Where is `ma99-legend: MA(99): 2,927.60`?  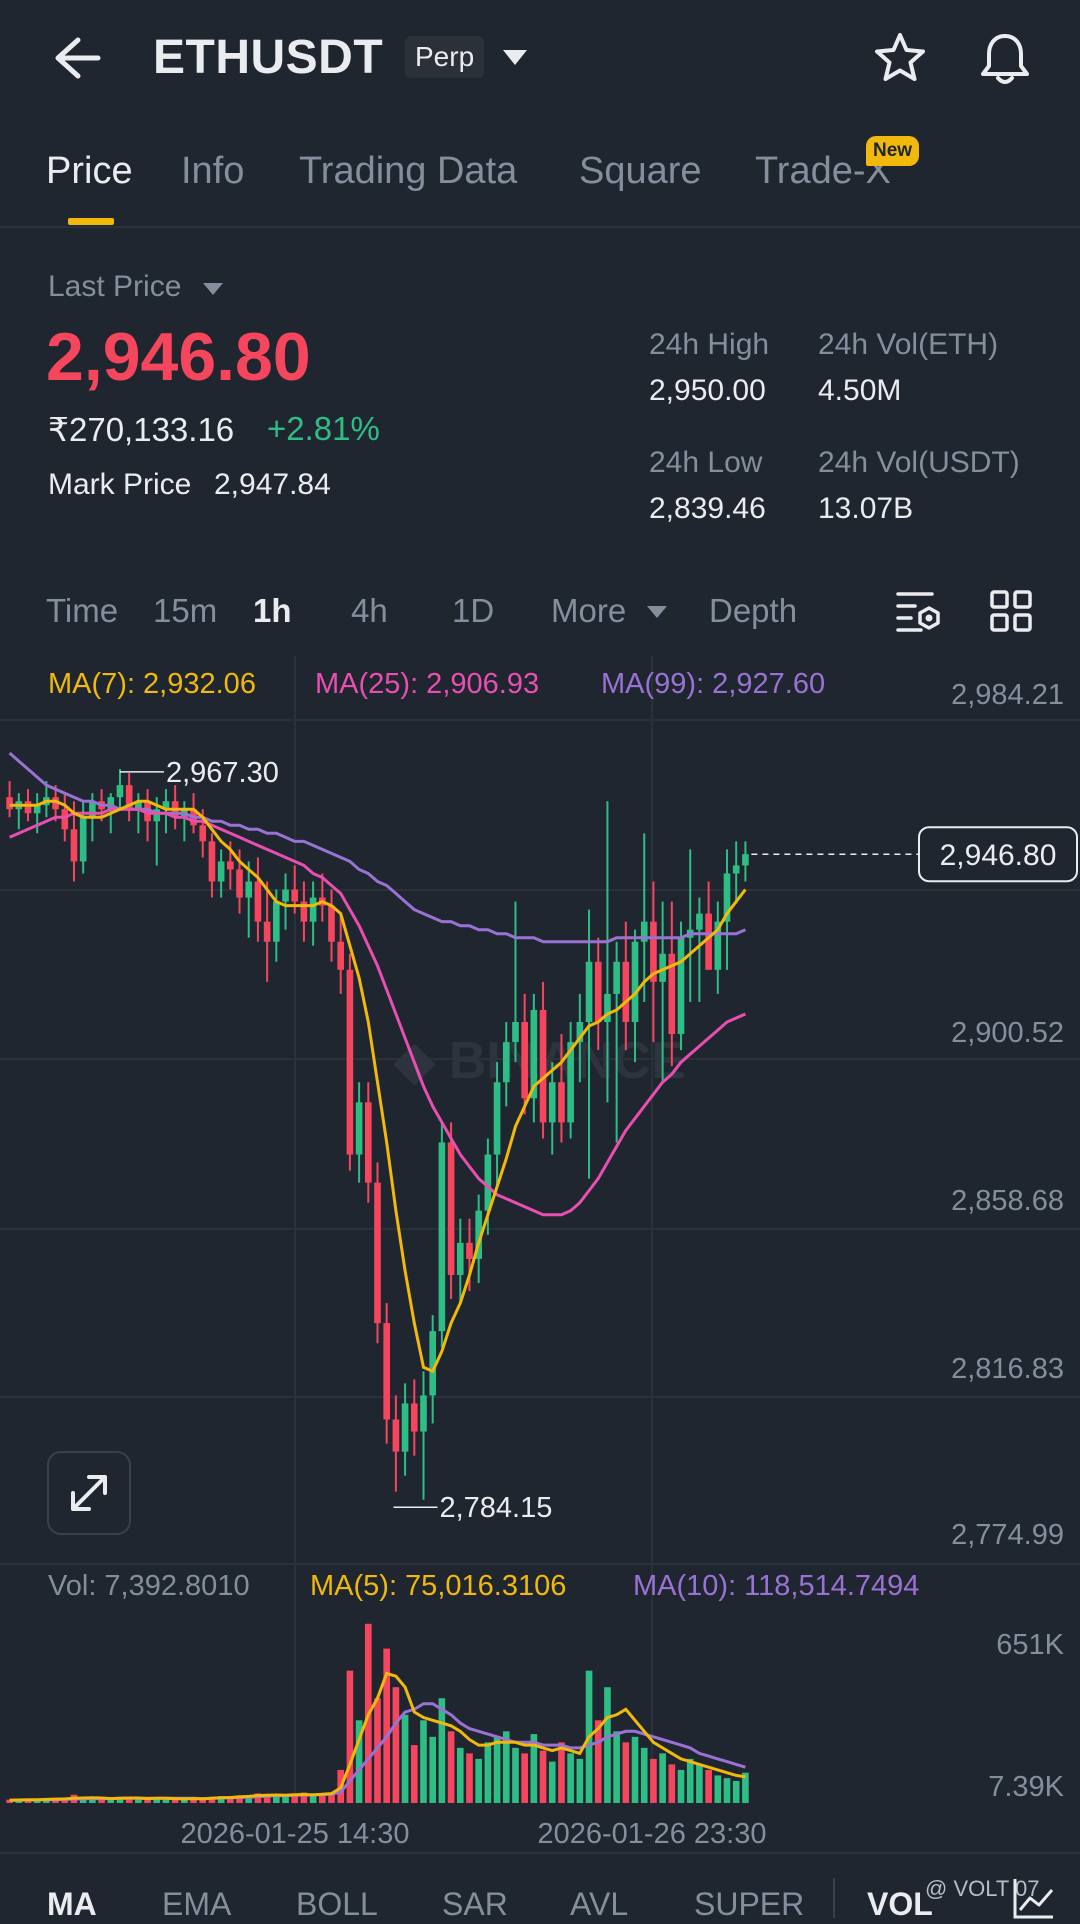
ma99-legend: MA(99): 2,927.60 is located at coordinates (713, 684).